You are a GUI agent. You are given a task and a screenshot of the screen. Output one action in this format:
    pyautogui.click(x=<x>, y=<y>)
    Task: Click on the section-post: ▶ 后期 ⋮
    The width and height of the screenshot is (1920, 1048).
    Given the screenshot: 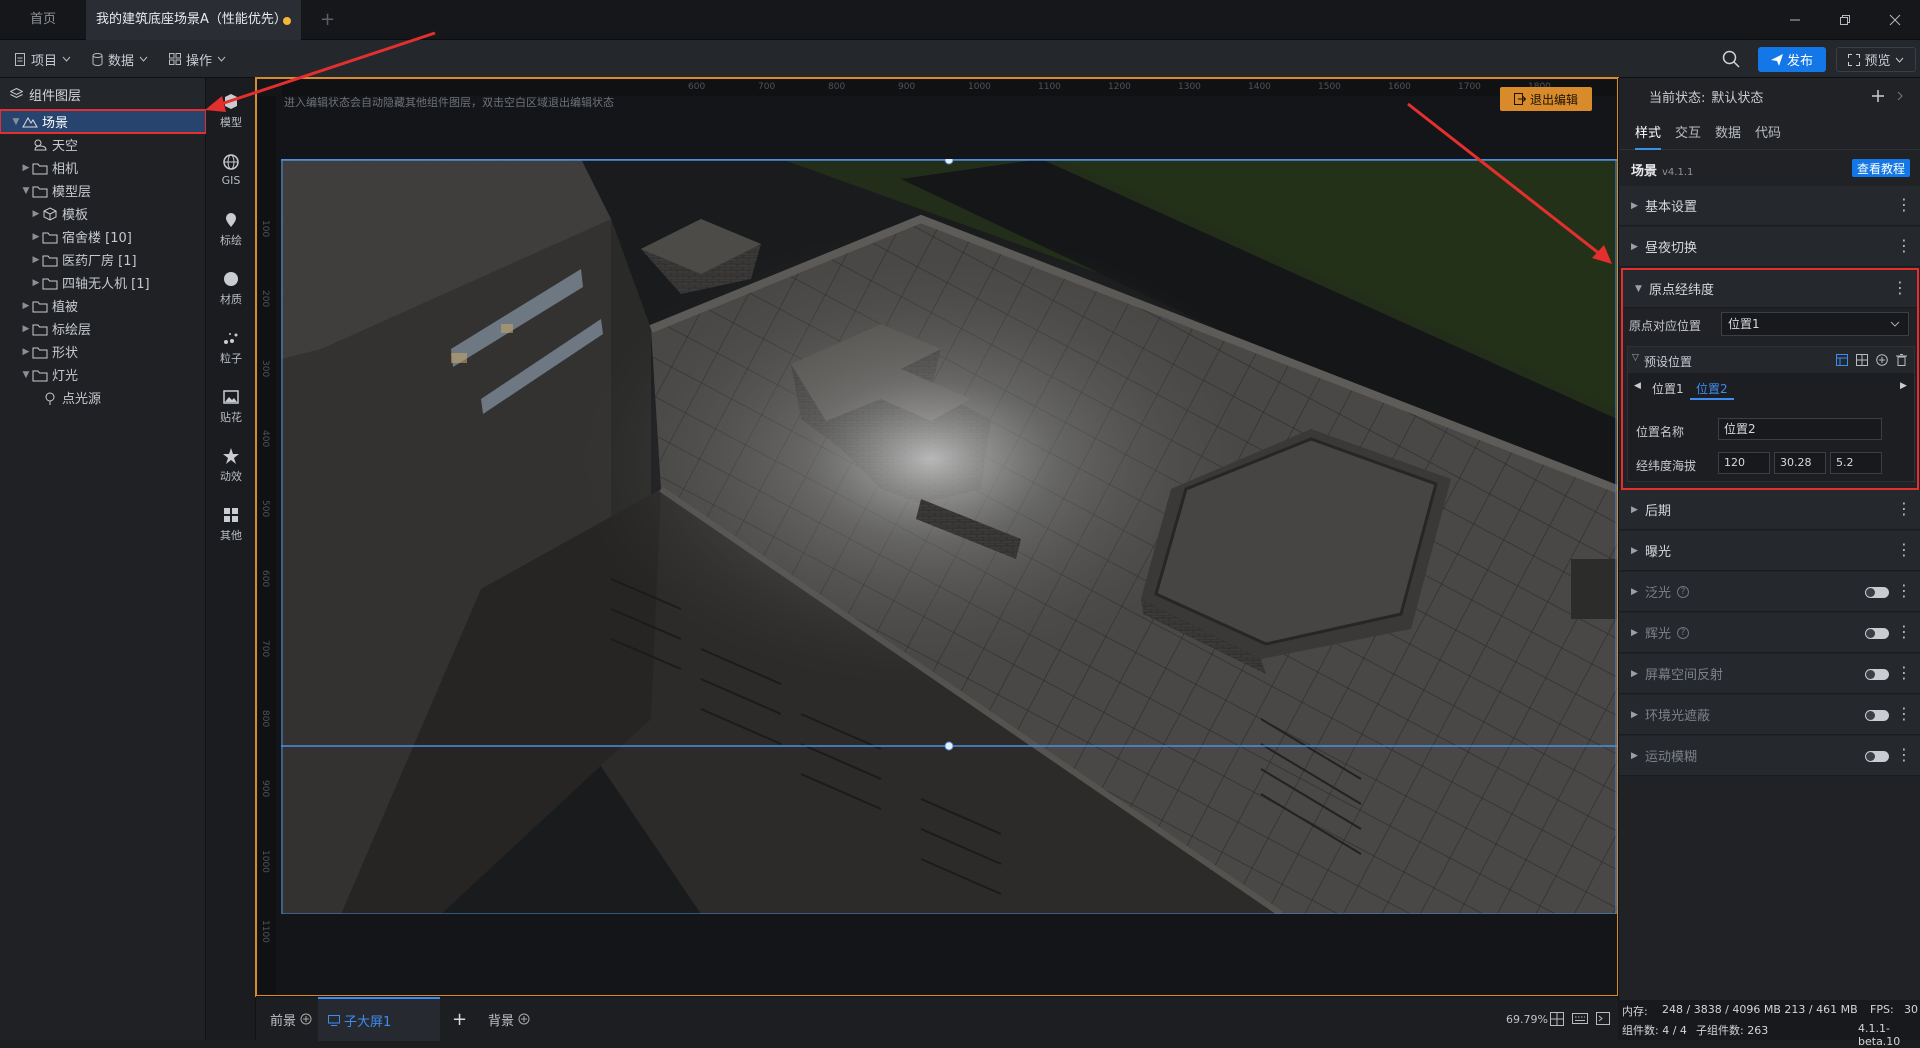 What is the action you would take?
    pyautogui.click(x=1769, y=510)
    